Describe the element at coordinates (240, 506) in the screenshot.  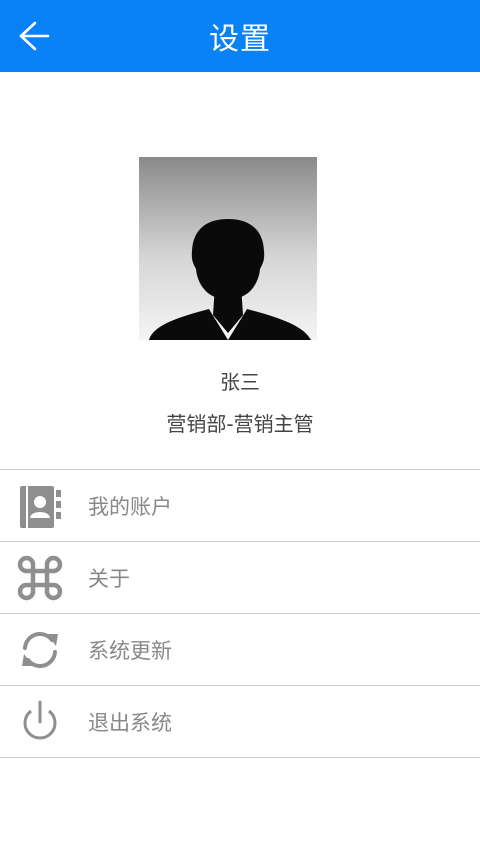
I see `menu-item-my-account: 我的账户` at that location.